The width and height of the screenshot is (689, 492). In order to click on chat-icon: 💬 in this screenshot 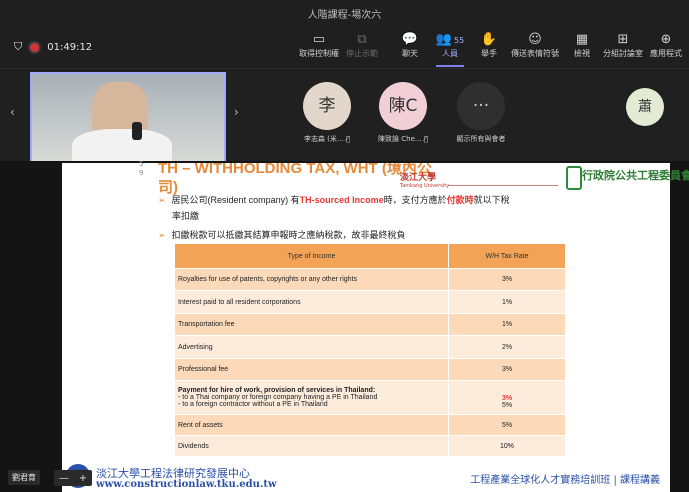, I will do `click(410, 39)`.